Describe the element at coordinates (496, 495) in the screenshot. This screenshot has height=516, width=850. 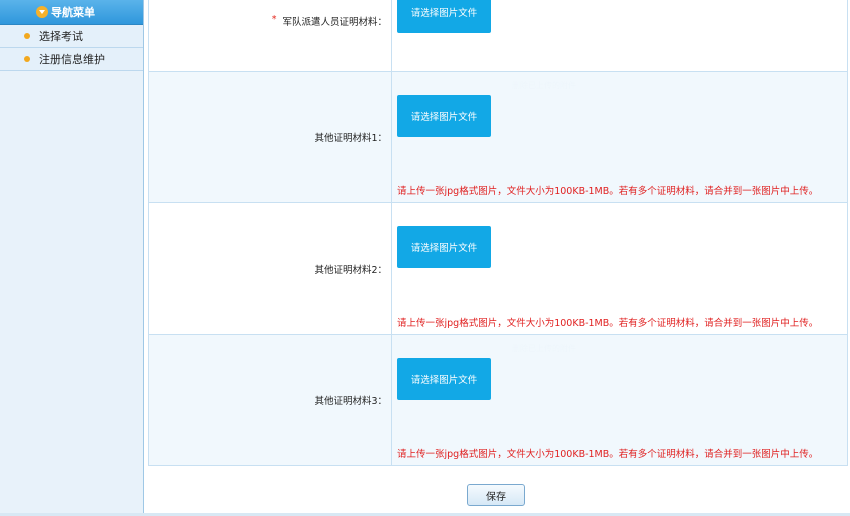
I see `save-button: 保存` at that location.